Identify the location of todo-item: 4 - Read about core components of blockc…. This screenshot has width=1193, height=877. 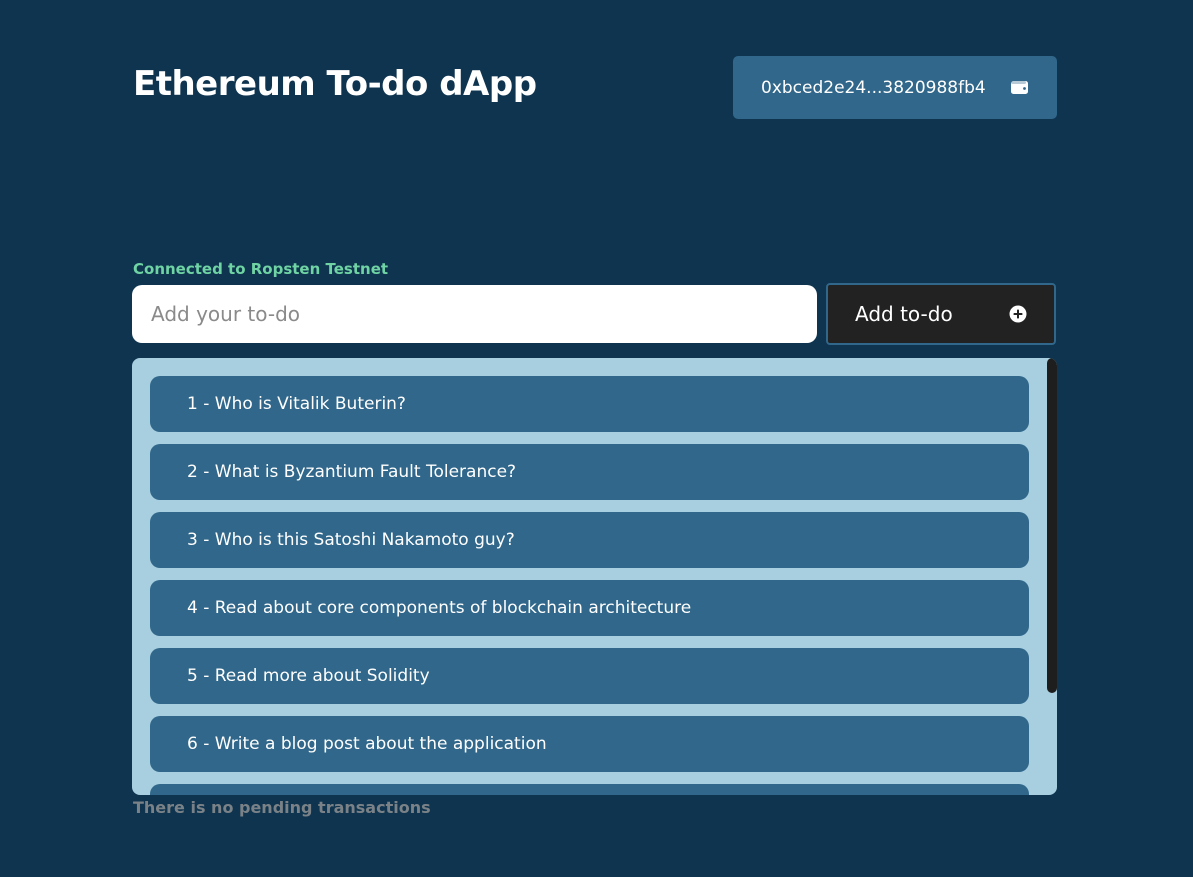
(589, 608).